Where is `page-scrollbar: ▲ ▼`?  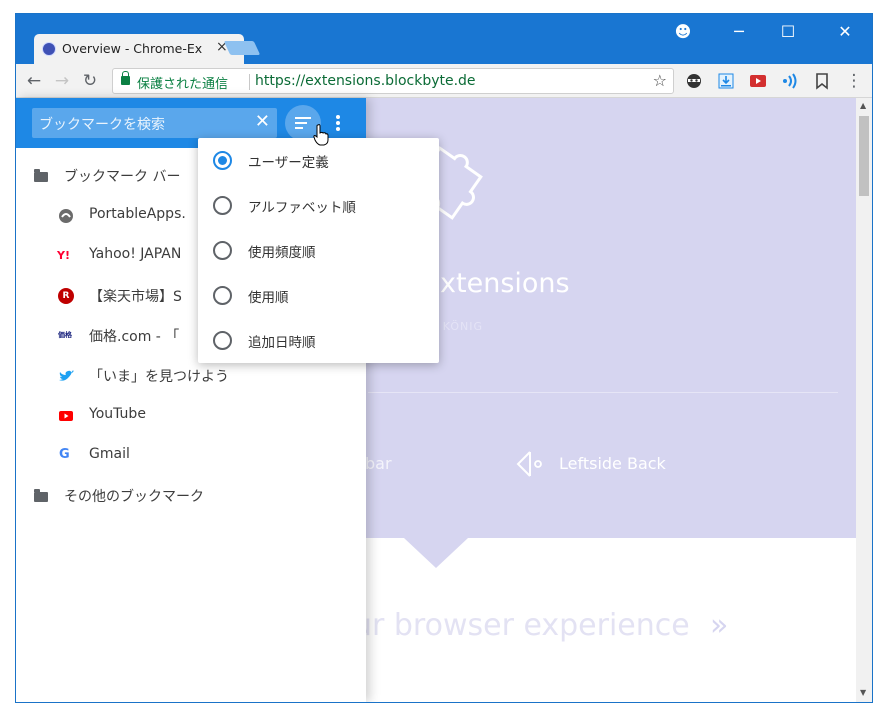 page-scrollbar: ▲ ▼ is located at coordinates (864, 400).